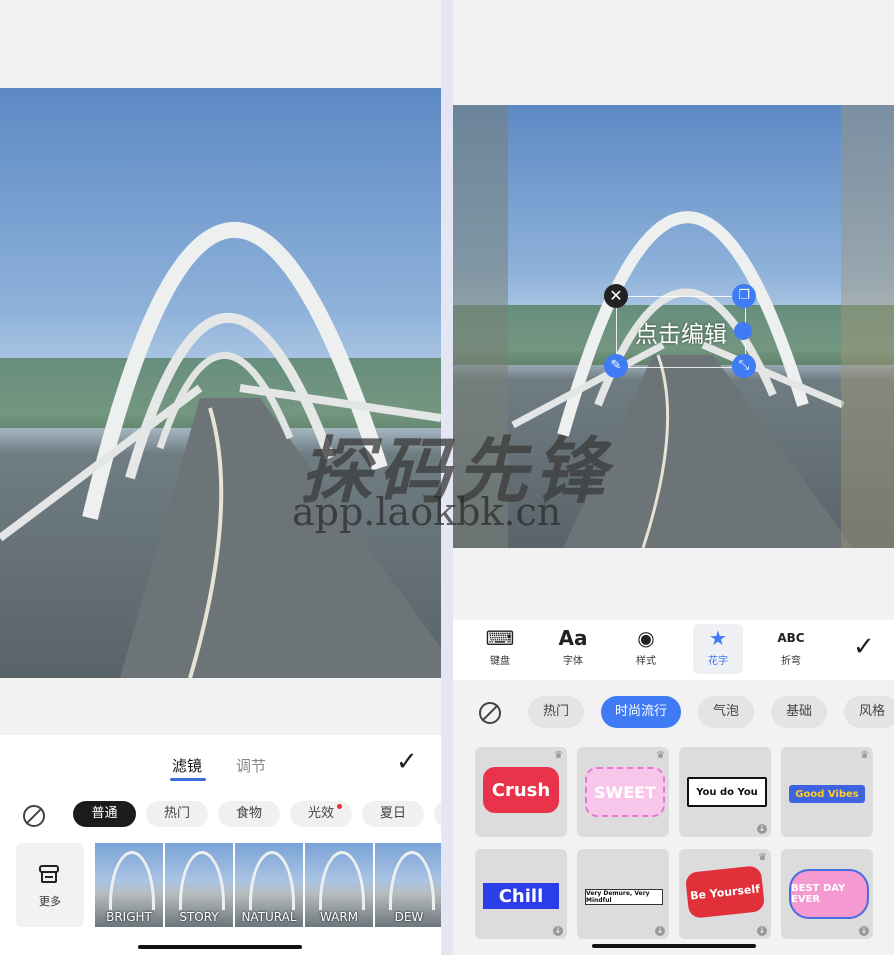 This screenshot has height=955, width=894. What do you see at coordinates (726, 712) in the screenshot?
I see `sticker-cat-bubble: 气泡` at bounding box center [726, 712].